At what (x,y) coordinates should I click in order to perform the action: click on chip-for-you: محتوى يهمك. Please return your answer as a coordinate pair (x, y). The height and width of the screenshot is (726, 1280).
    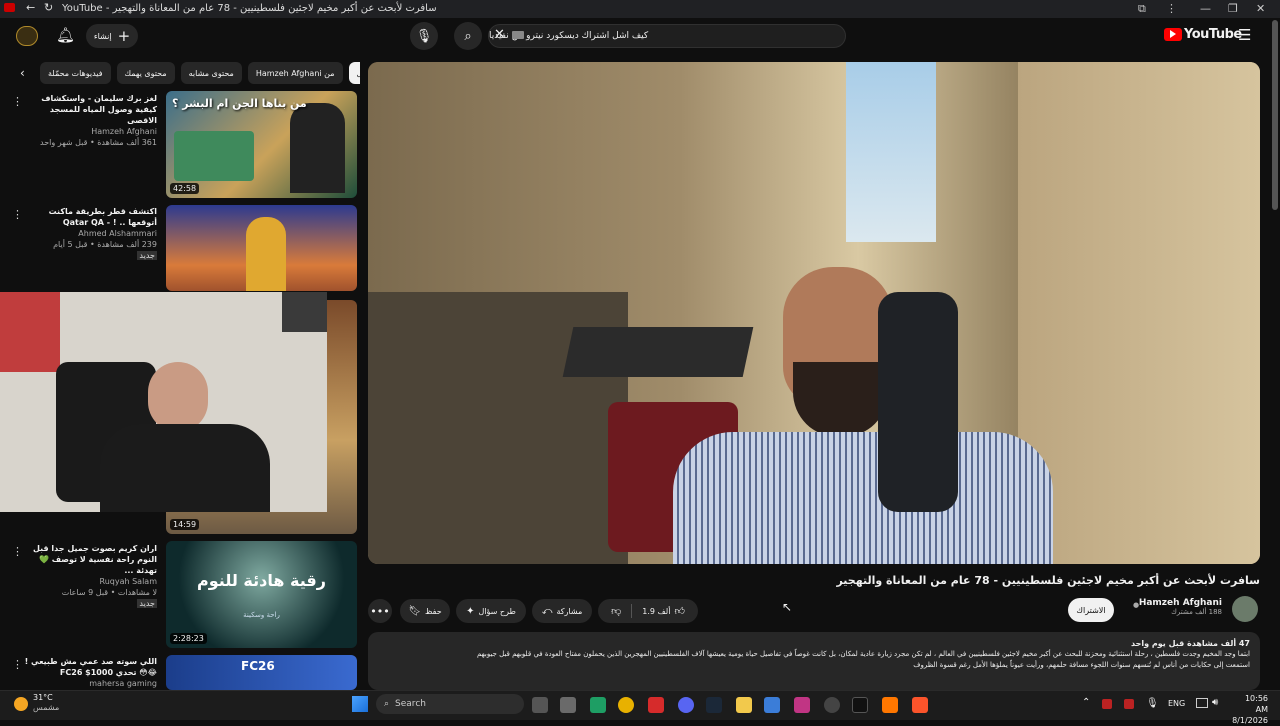
    Looking at the image, I should click on (145, 73).